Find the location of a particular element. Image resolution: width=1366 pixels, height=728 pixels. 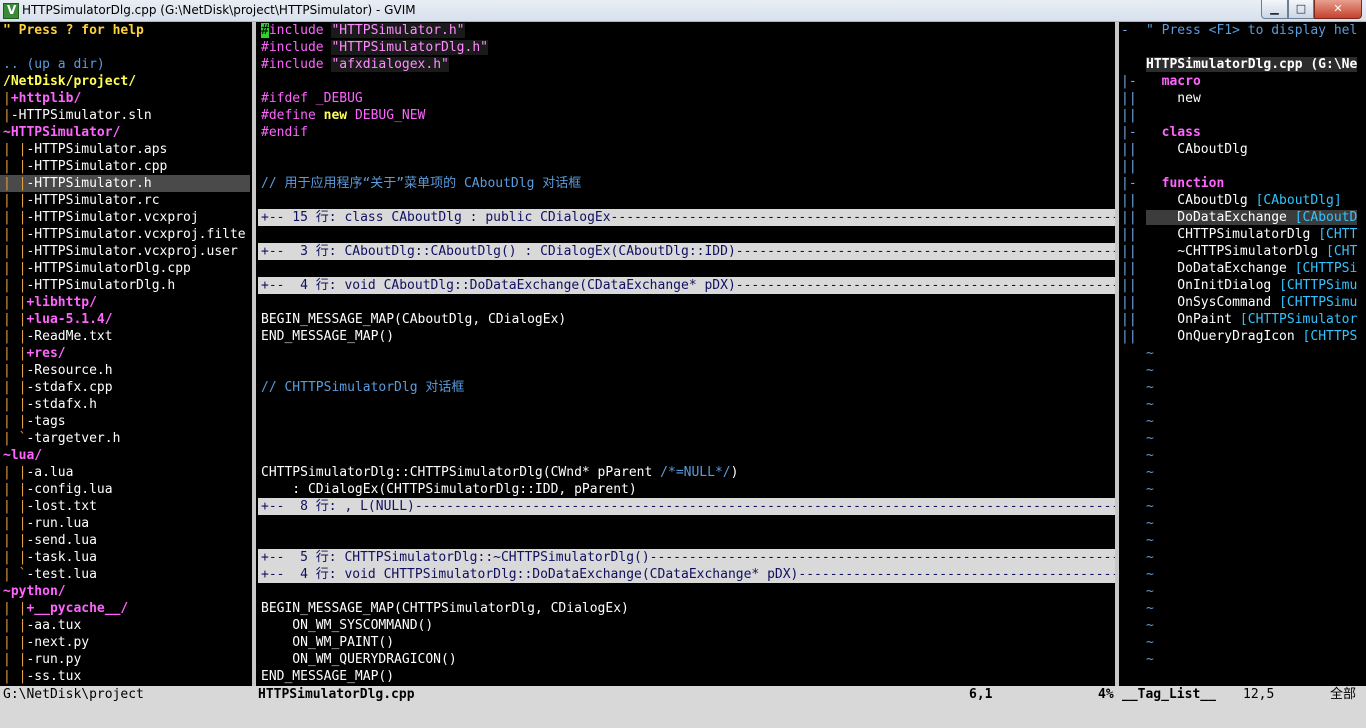

tree-node: | |-stdafx.h is located at coordinates (125, 404).